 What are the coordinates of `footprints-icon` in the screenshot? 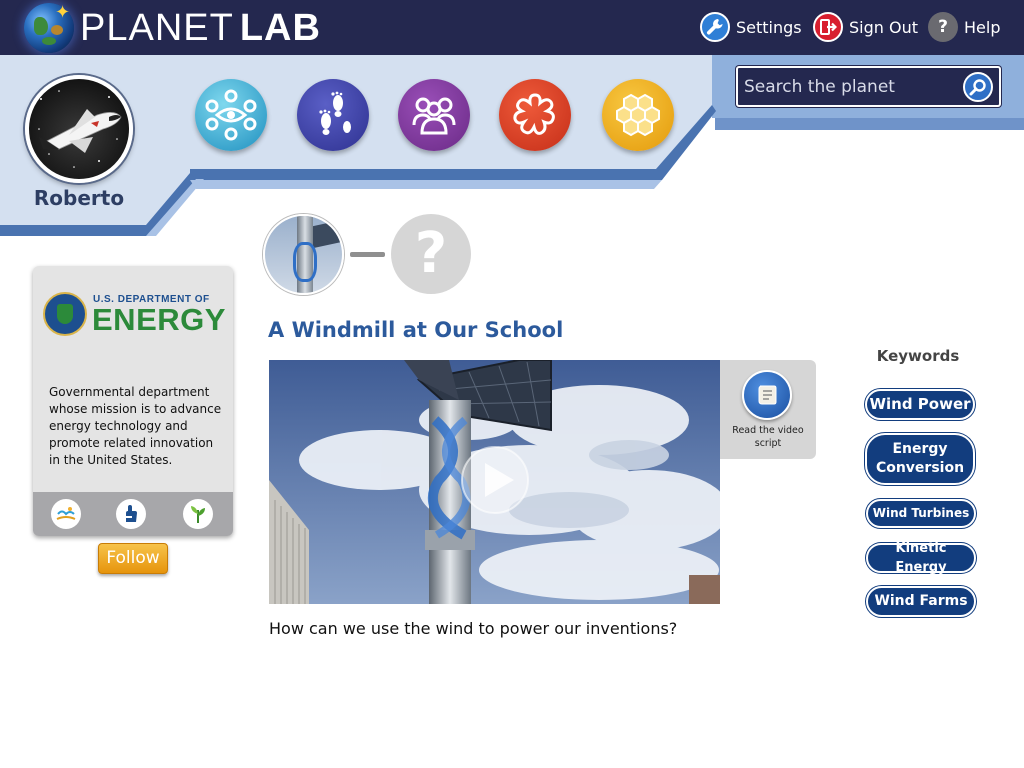 It's located at (335, 113).